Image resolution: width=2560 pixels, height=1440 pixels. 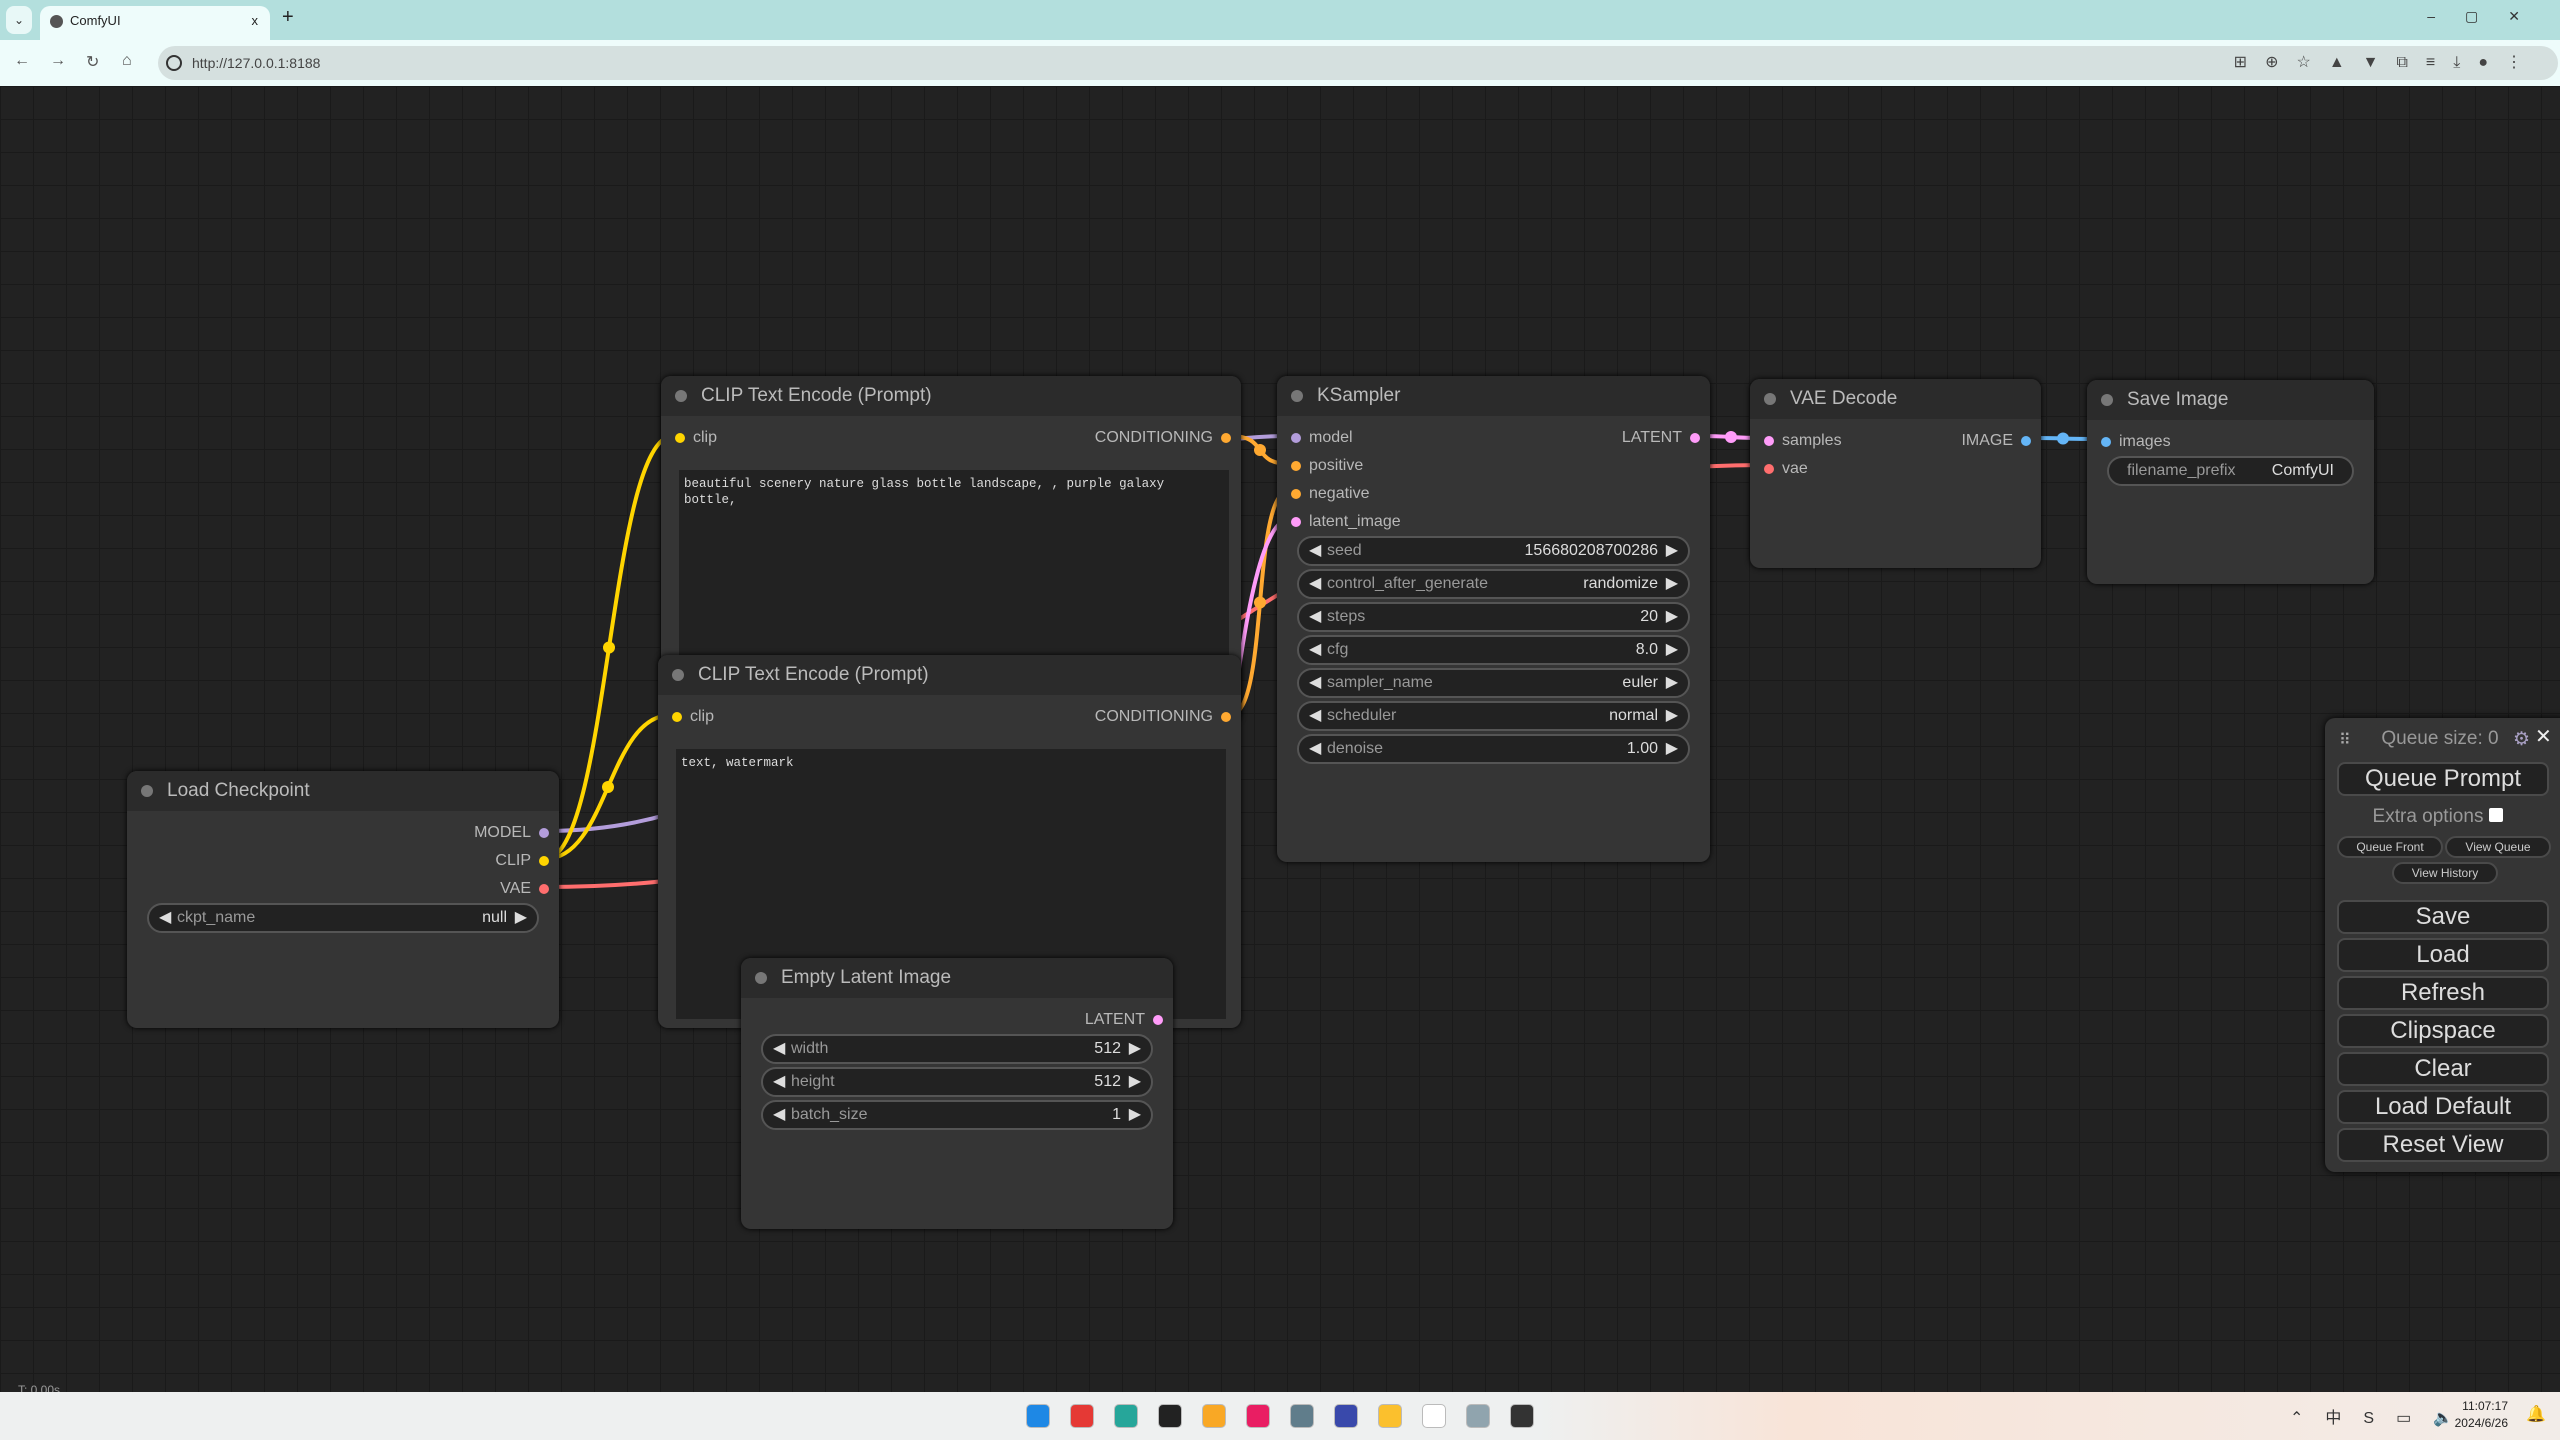 I want to click on menu-button-load: Load, so click(x=2443, y=955).